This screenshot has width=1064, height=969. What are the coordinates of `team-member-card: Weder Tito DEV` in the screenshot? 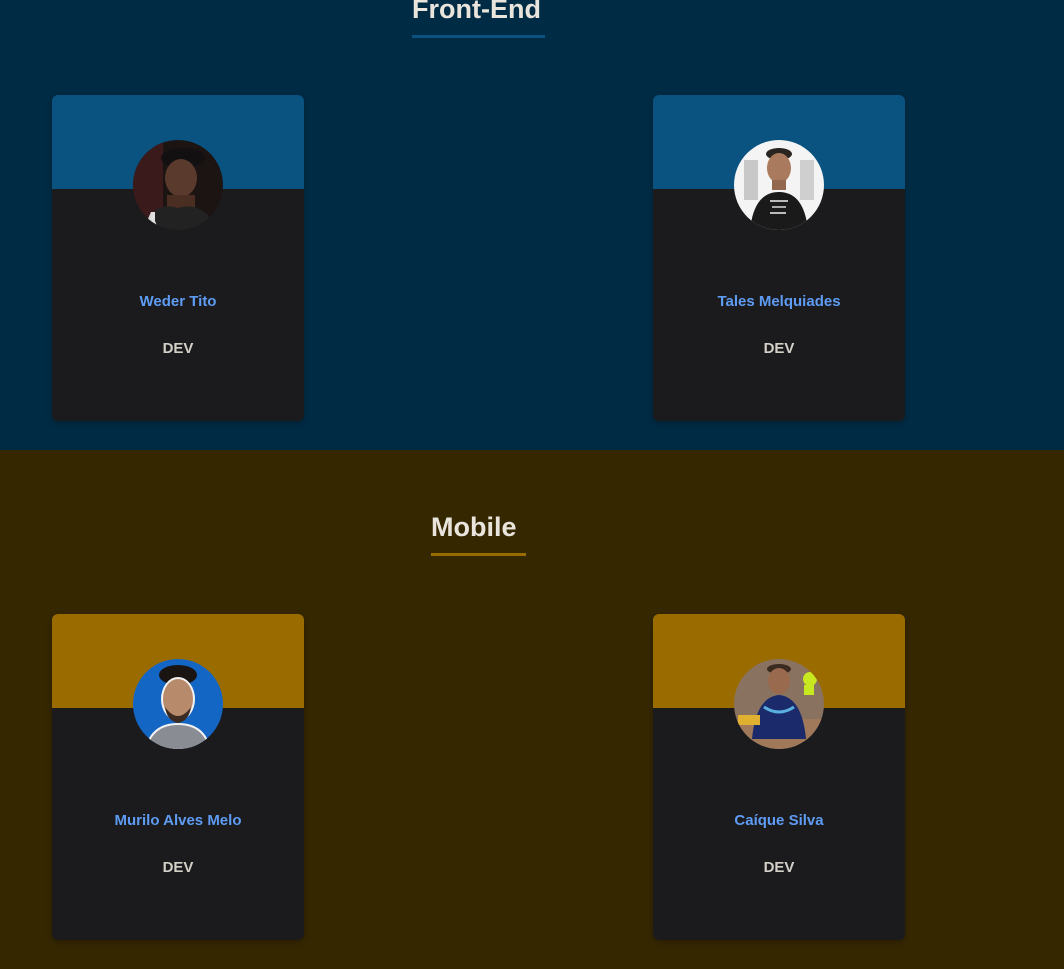 It's located at (178, 258).